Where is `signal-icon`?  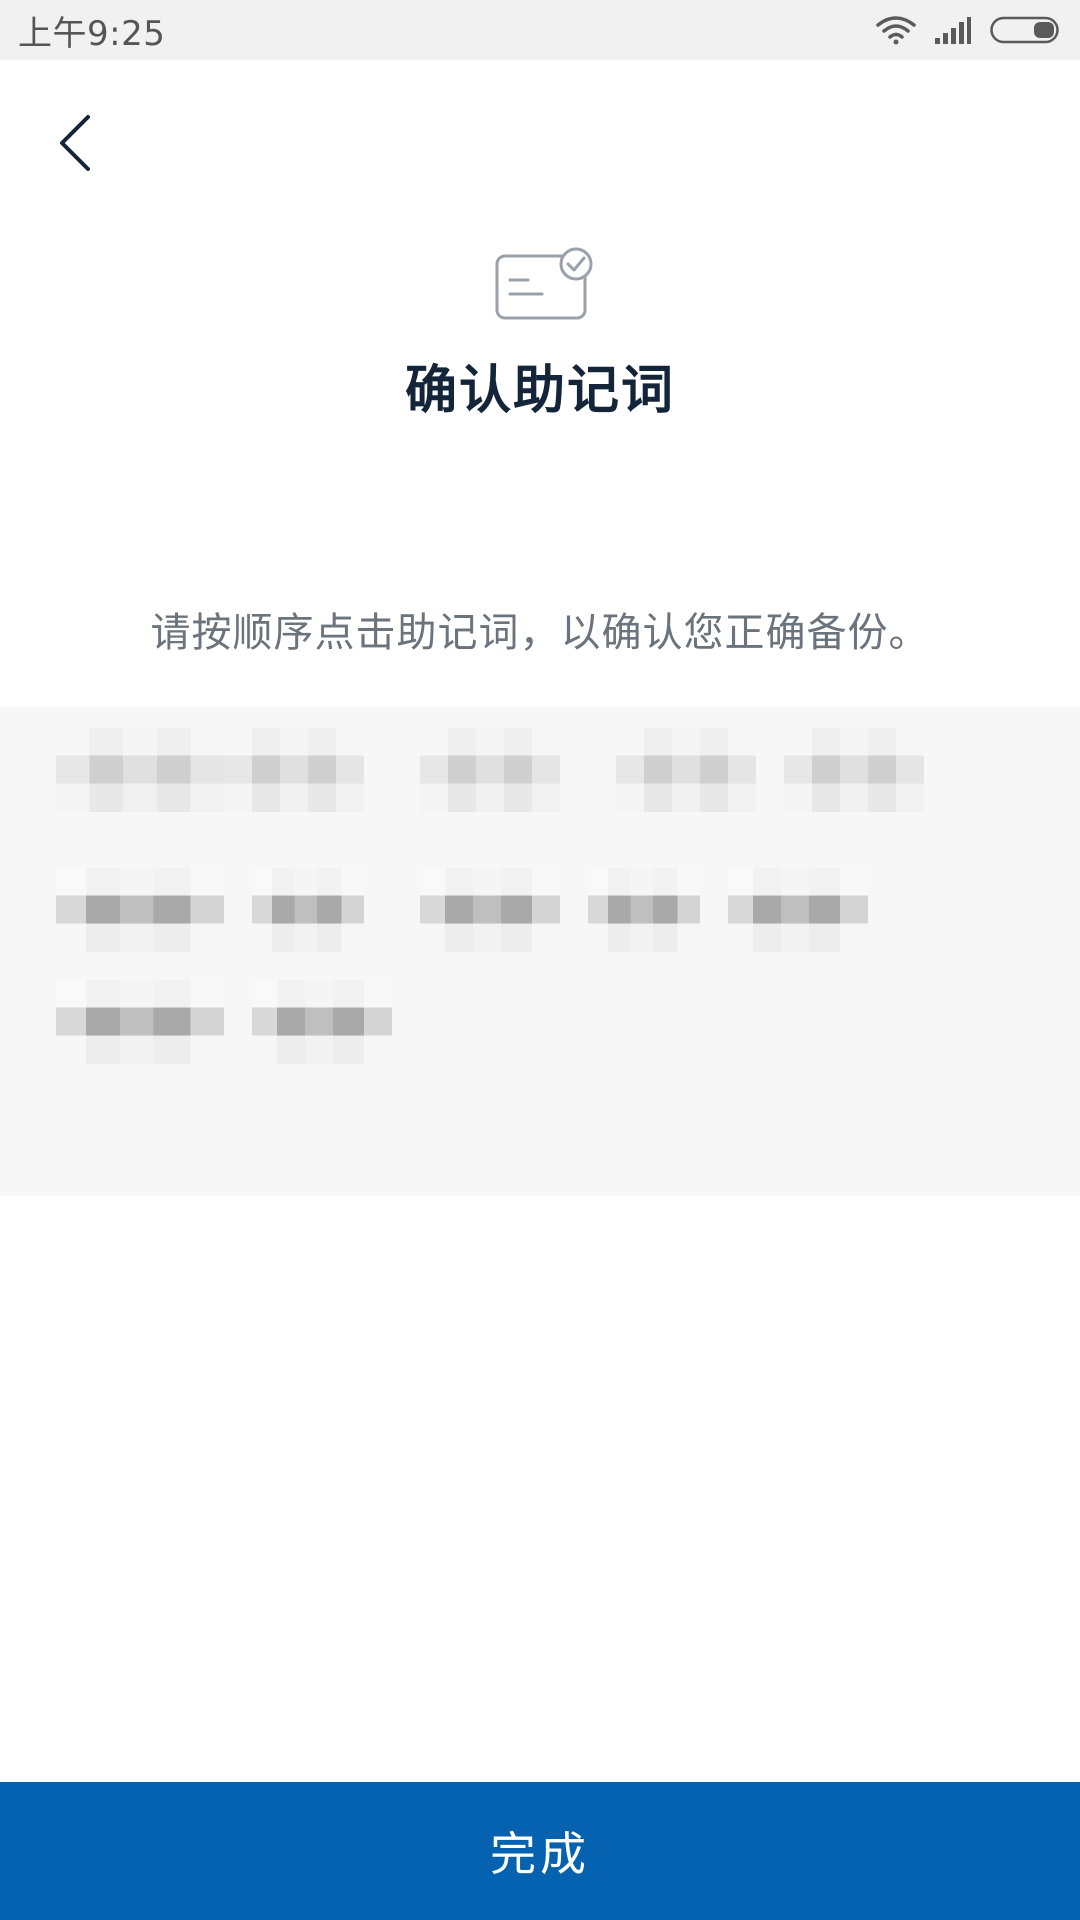
signal-icon is located at coordinates (953, 30).